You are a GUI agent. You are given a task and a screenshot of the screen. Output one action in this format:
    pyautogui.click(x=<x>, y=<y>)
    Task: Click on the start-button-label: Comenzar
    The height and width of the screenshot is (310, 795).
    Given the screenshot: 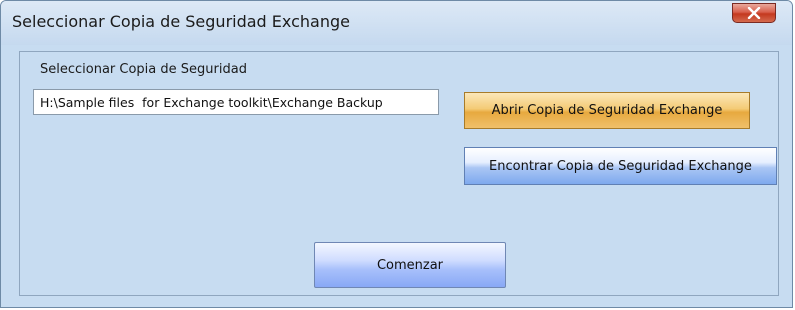 What is the action you would take?
    pyautogui.click(x=410, y=265)
    